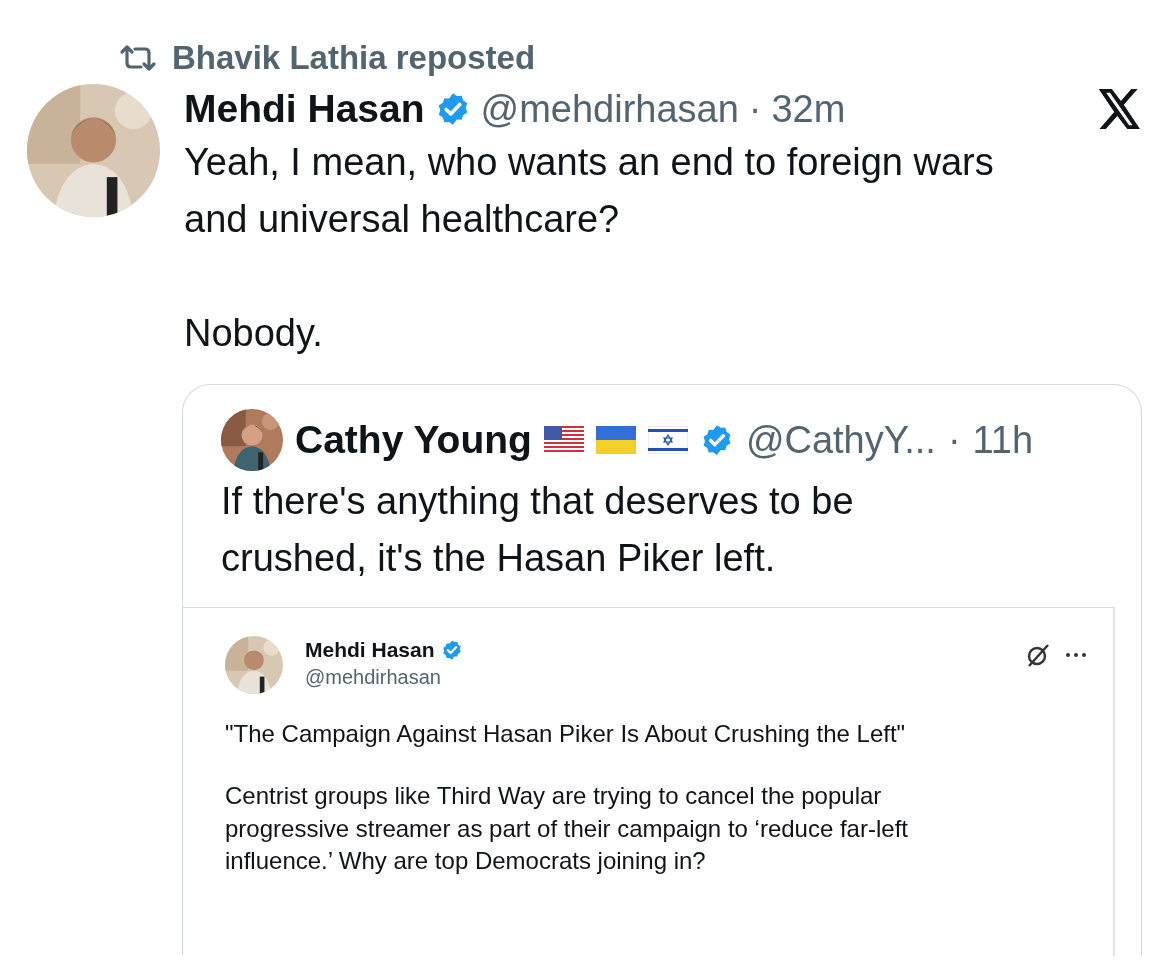 The image size is (1169, 970). Describe the element at coordinates (615, 440) in the screenshot. I see `ukraine-flag-icon` at that location.